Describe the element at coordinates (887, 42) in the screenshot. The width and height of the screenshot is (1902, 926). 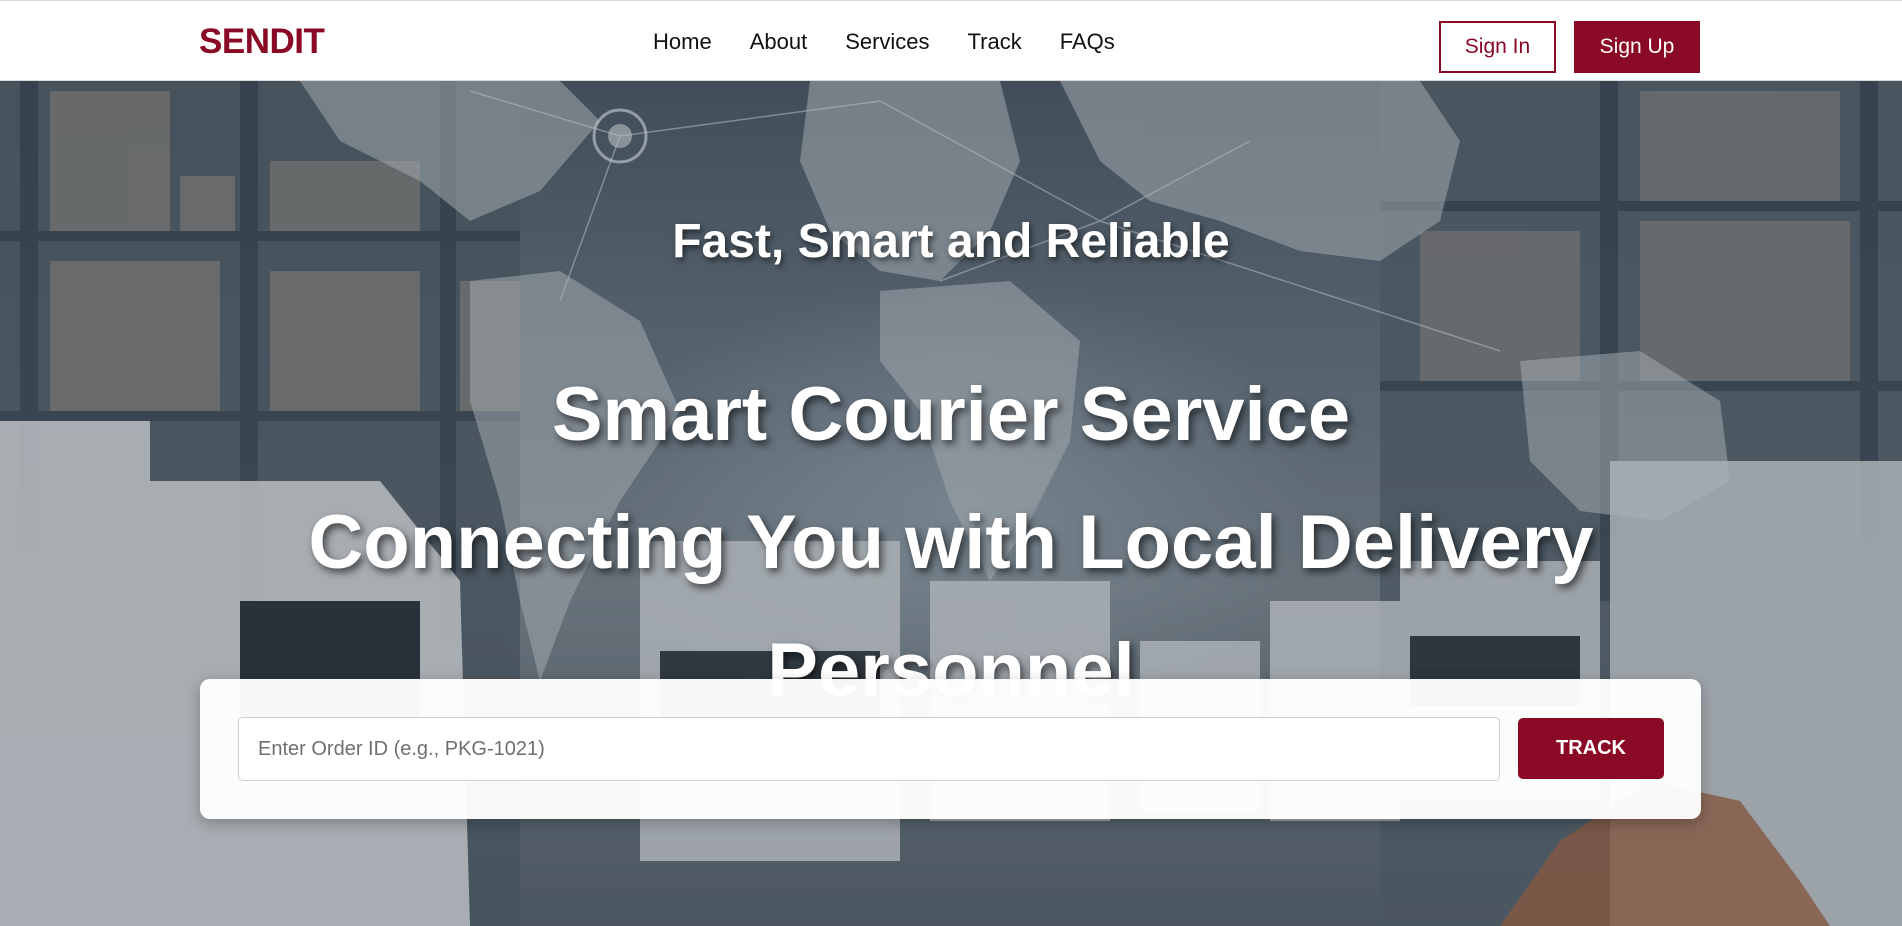
I see `nav-link-services: Services` at that location.